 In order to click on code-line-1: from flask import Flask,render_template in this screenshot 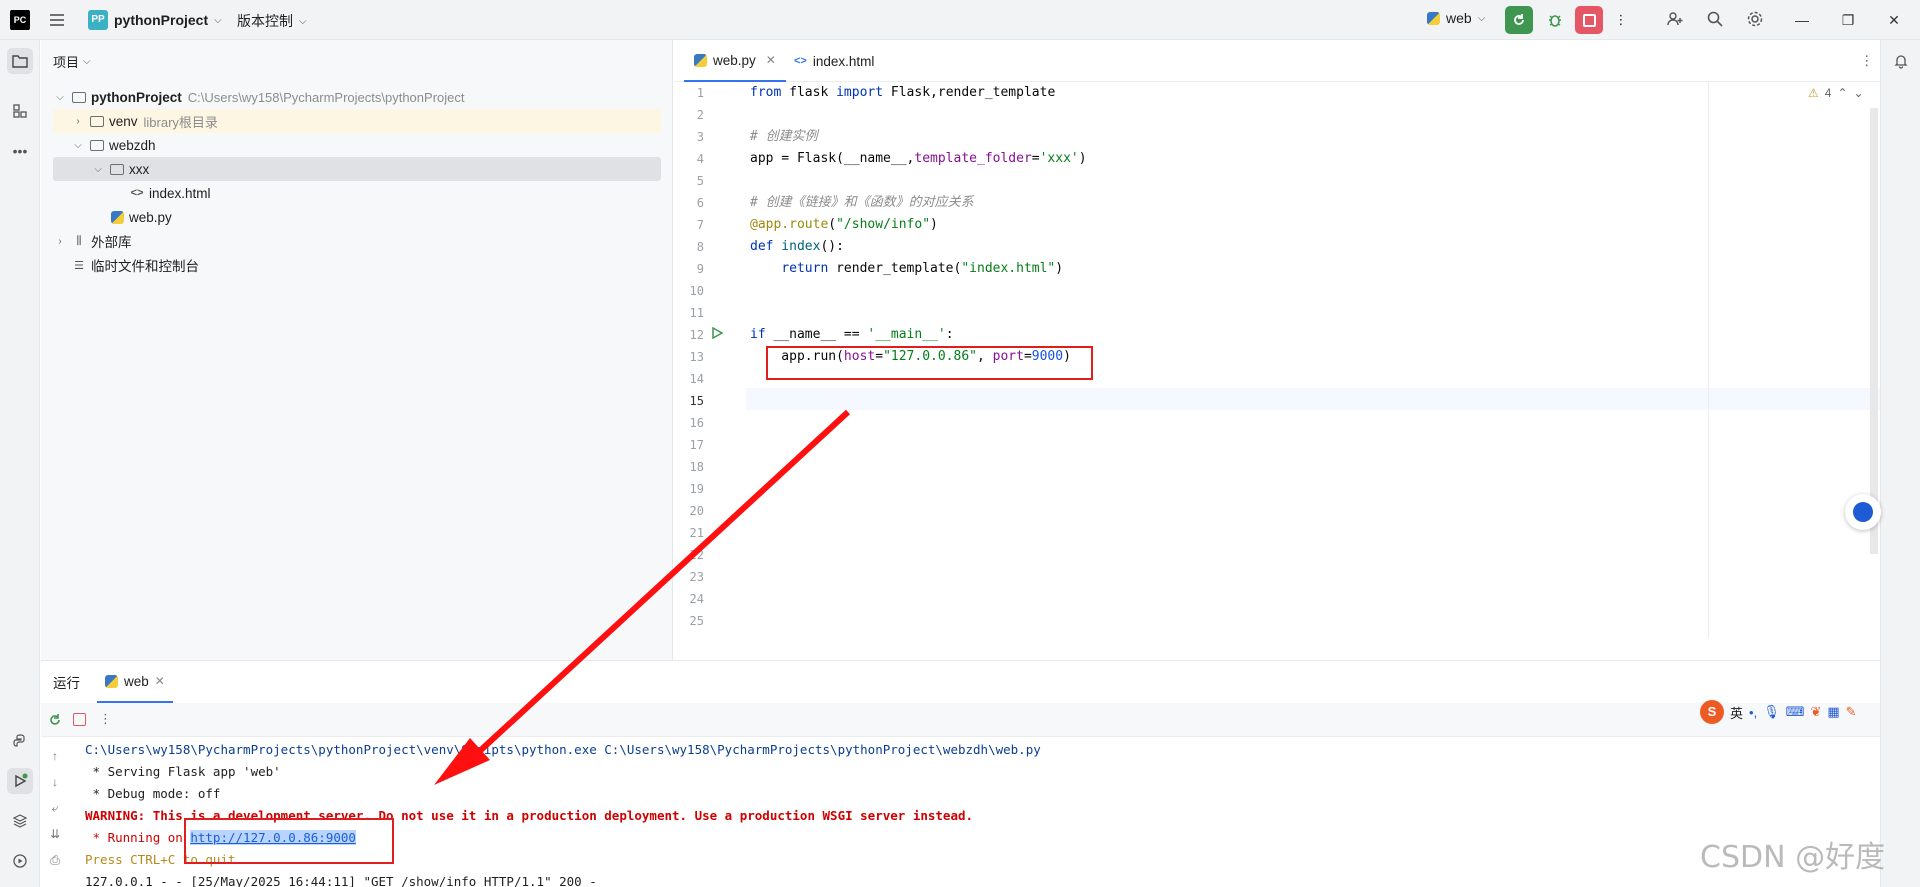, I will do `click(903, 92)`.